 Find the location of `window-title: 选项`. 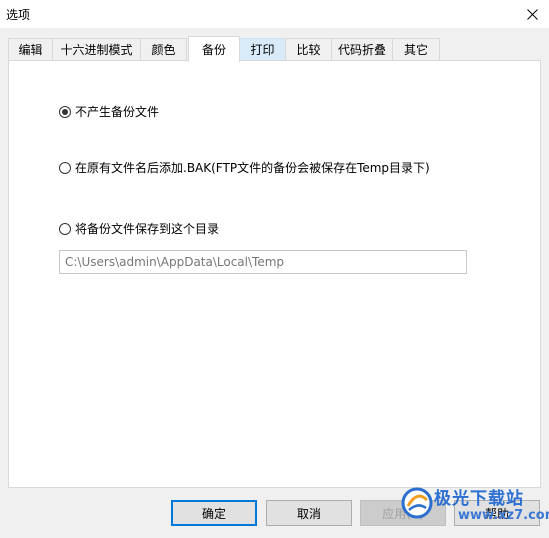

window-title: 选项 is located at coordinates (18, 15).